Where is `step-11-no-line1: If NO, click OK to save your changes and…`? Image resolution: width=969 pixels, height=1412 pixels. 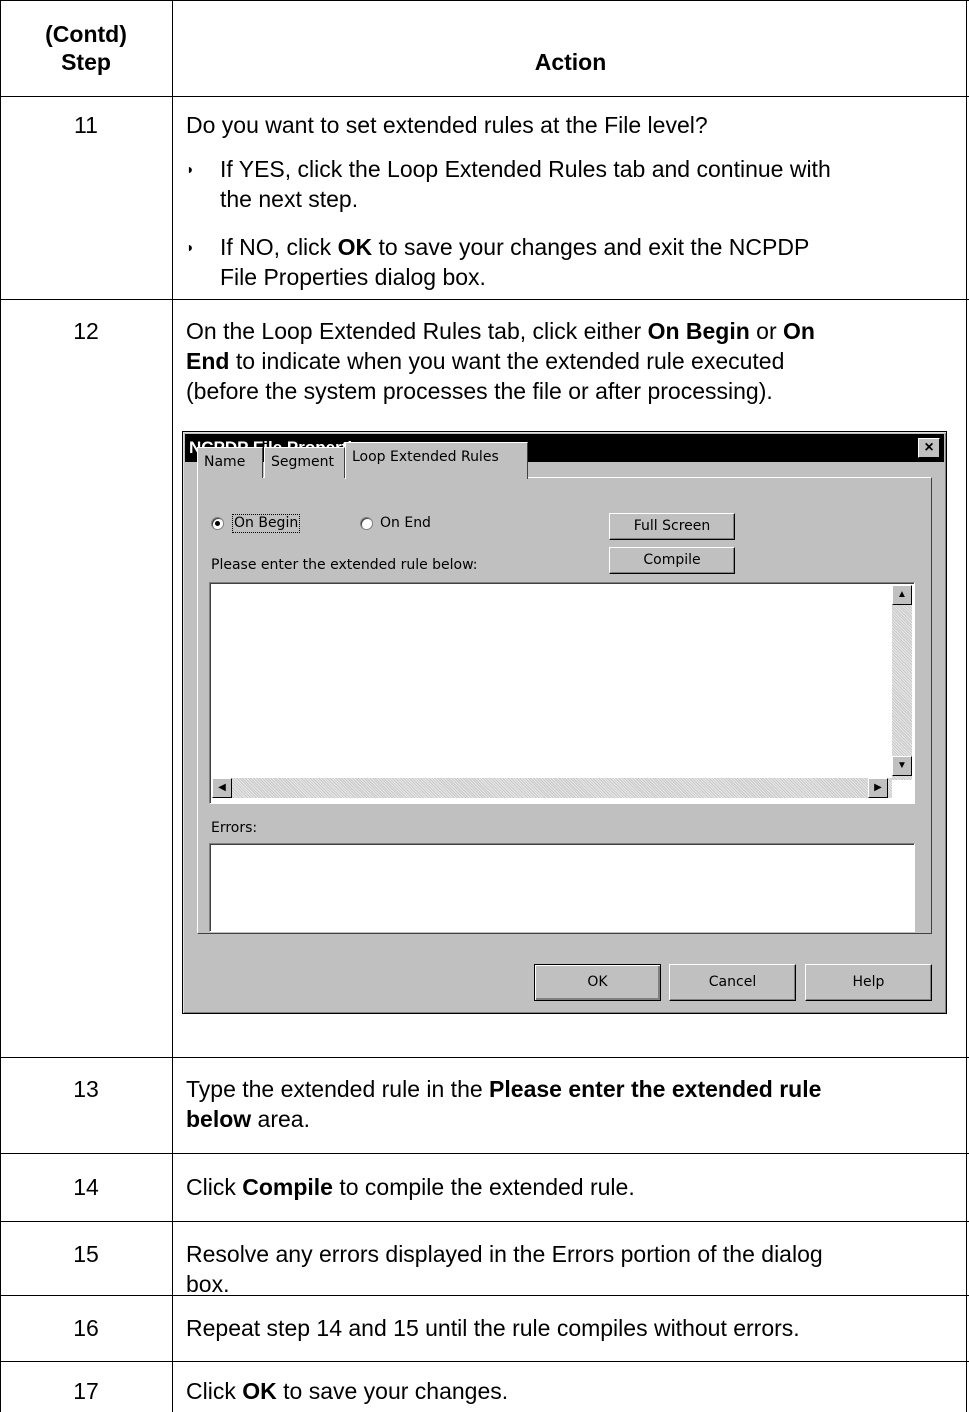
step-11-no-line1: If NO, click OK to save your changes and… is located at coordinates (514, 247).